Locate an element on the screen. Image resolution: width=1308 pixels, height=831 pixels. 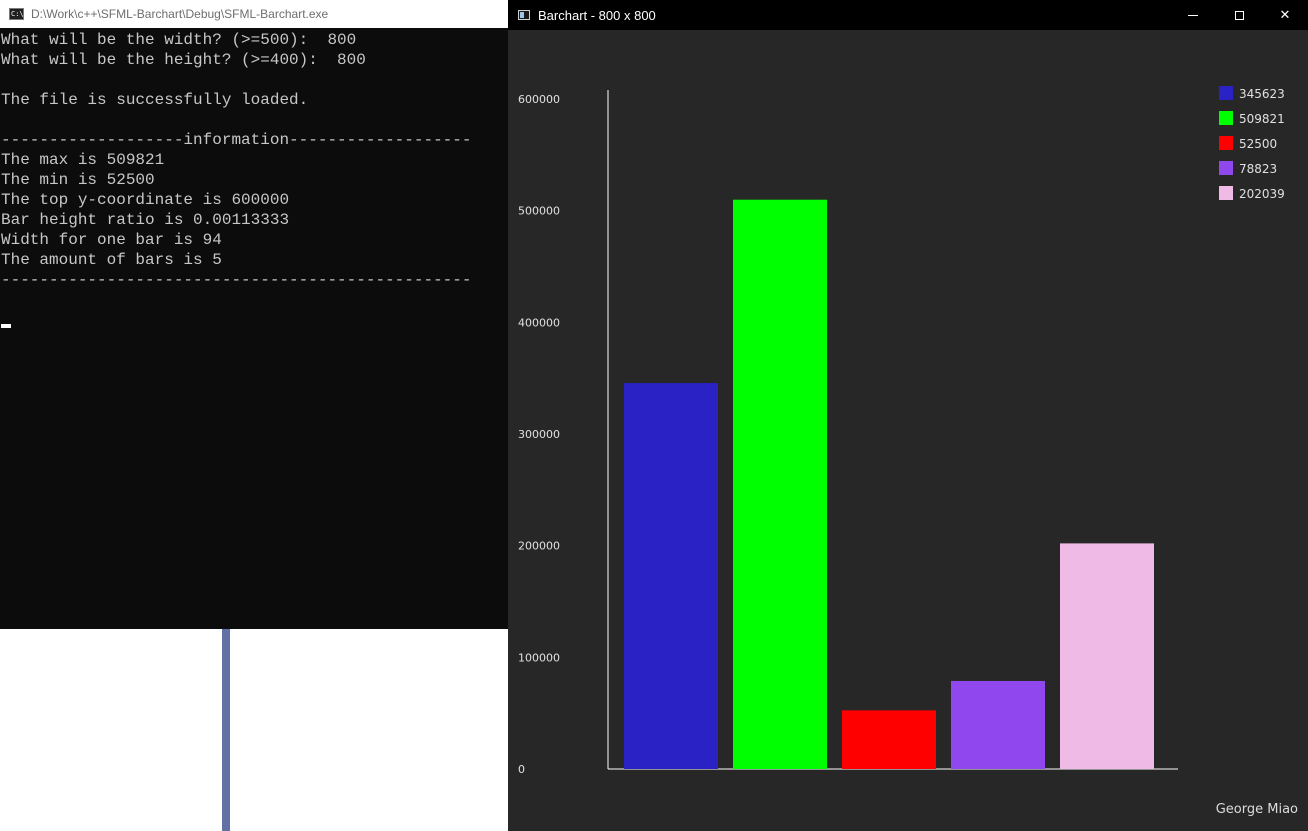
close-button: ✕ is located at coordinates (1285, 15).